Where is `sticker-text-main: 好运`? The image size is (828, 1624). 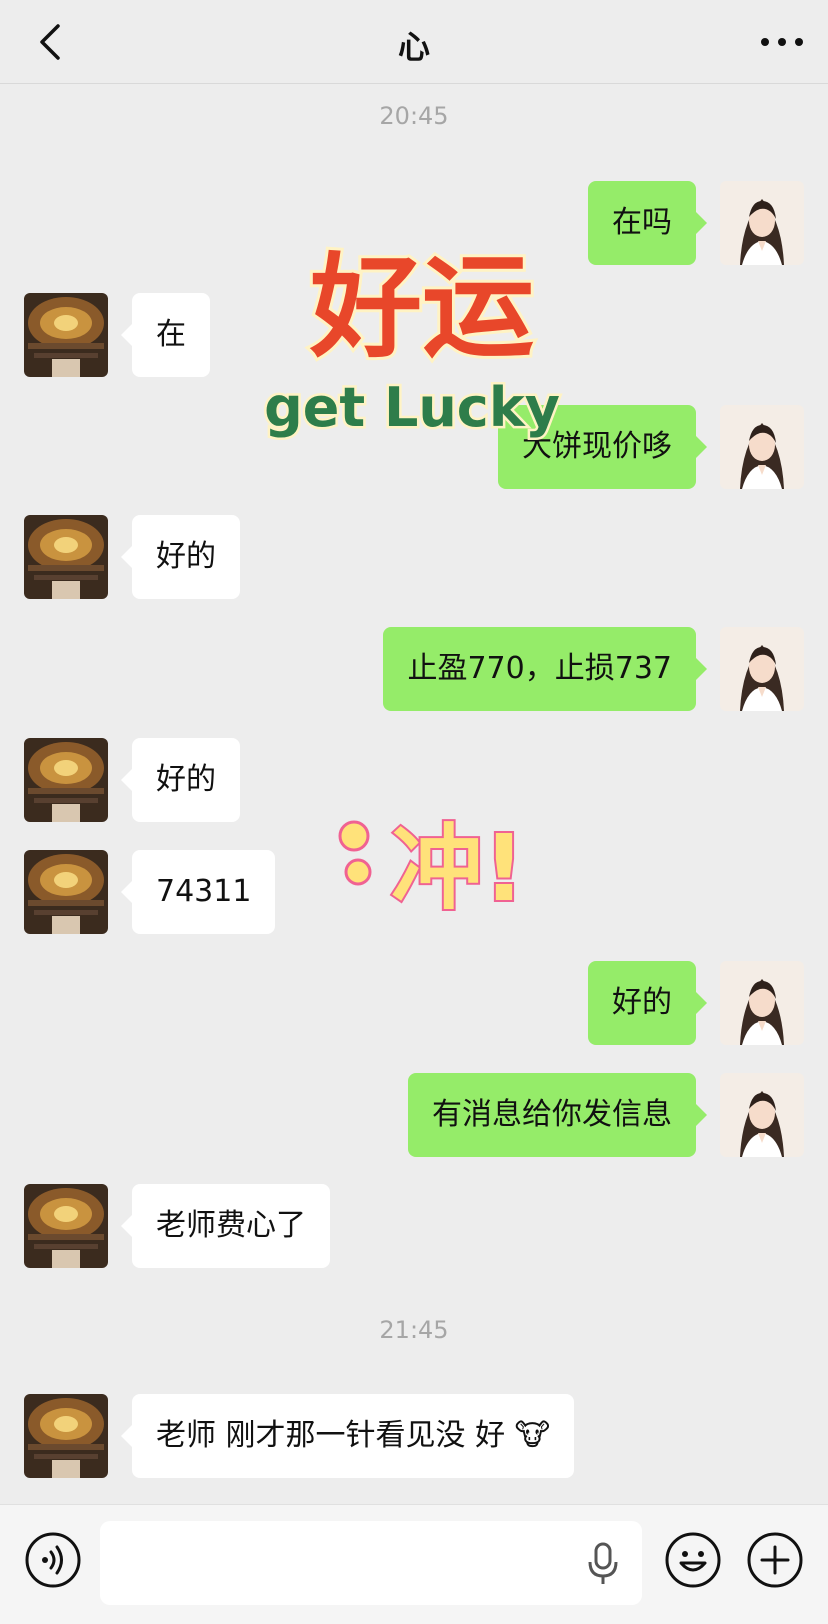
sticker-text-main: 好运 is located at coordinates (421, 308).